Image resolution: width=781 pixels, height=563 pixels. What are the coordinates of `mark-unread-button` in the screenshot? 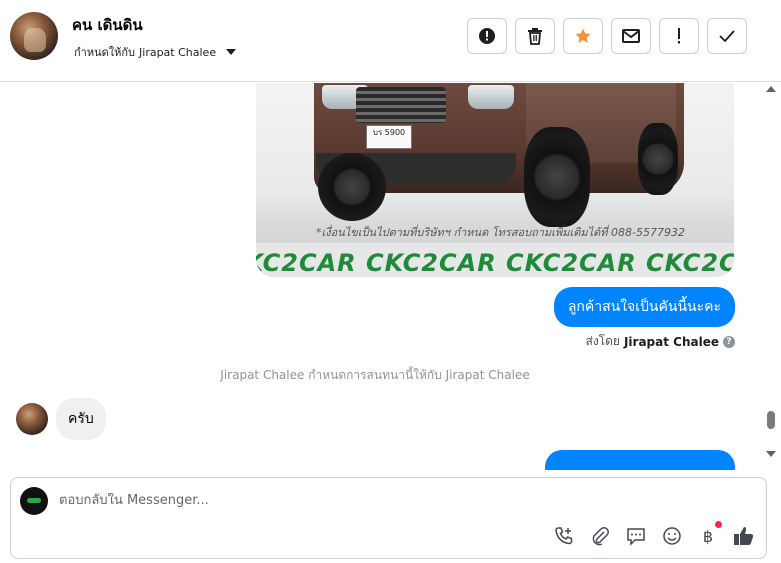 It's located at (631, 36).